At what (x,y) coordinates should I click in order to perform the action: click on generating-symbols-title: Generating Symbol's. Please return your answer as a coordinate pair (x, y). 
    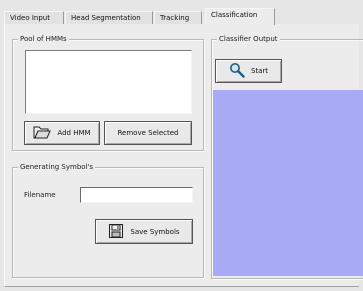
    Looking at the image, I should click on (57, 167).